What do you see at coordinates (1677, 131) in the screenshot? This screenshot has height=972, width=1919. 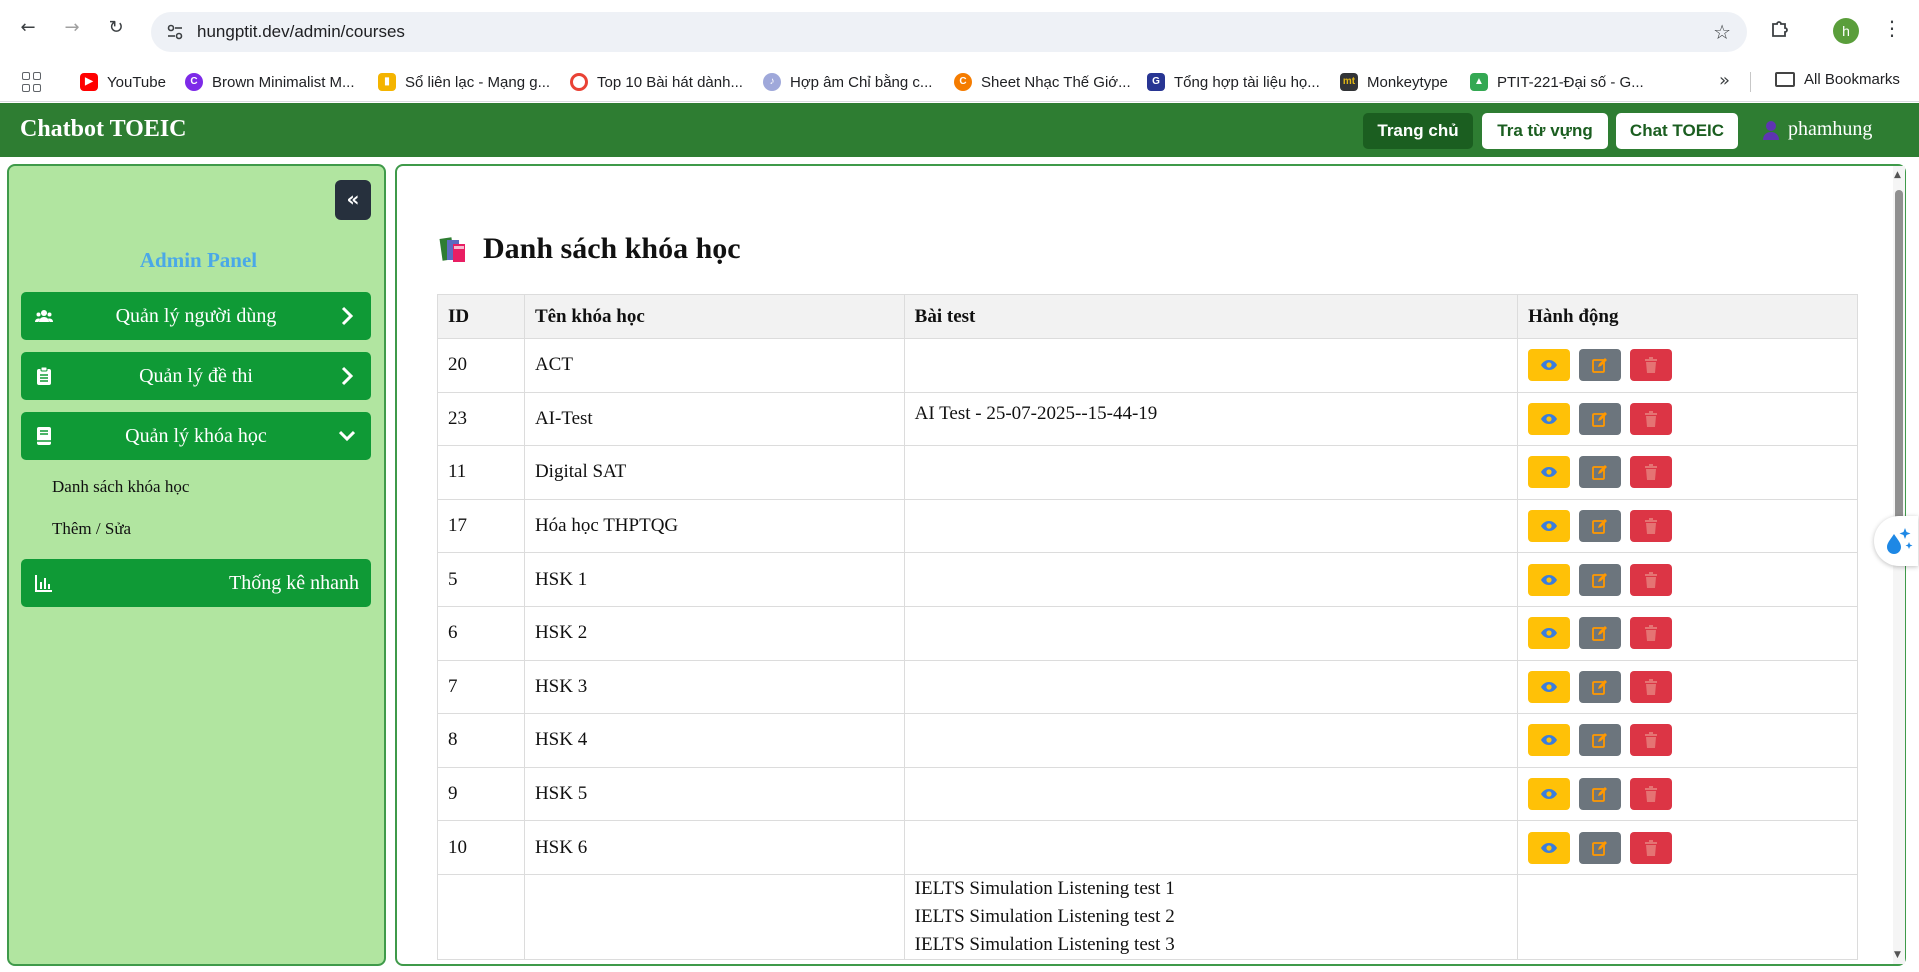 I see `chat-toeic-button: Chat TOEIC` at bounding box center [1677, 131].